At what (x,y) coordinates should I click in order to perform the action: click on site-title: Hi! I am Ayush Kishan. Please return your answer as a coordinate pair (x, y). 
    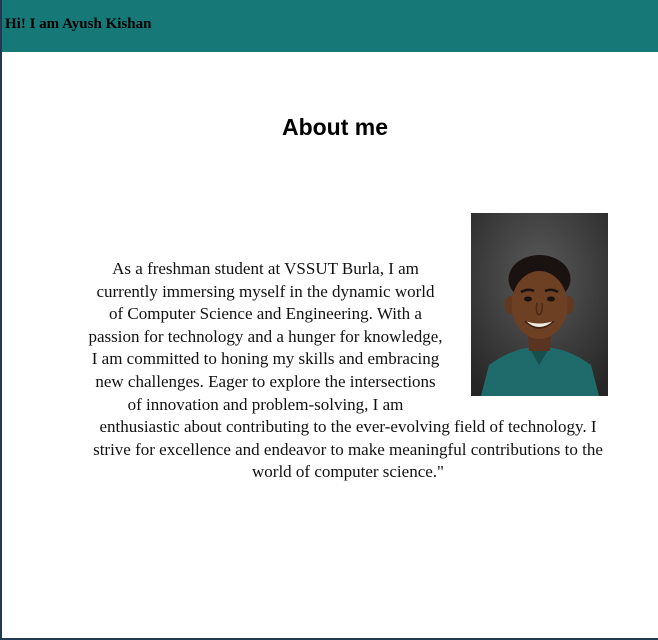
    Looking at the image, I should click on (78, 24).